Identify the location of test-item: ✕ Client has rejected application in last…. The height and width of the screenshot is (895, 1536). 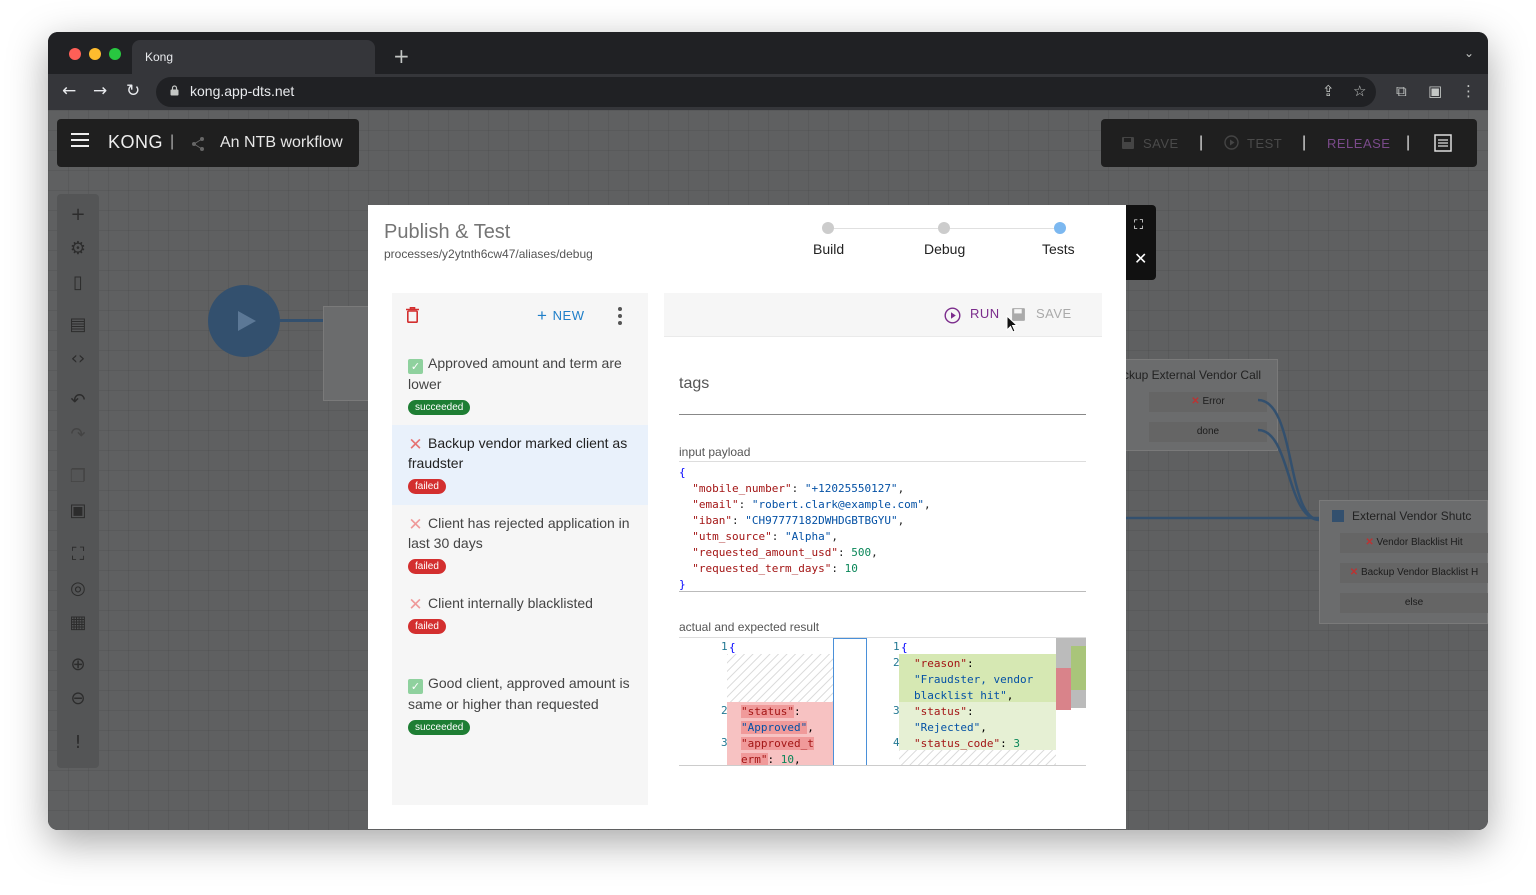
(520, 545).